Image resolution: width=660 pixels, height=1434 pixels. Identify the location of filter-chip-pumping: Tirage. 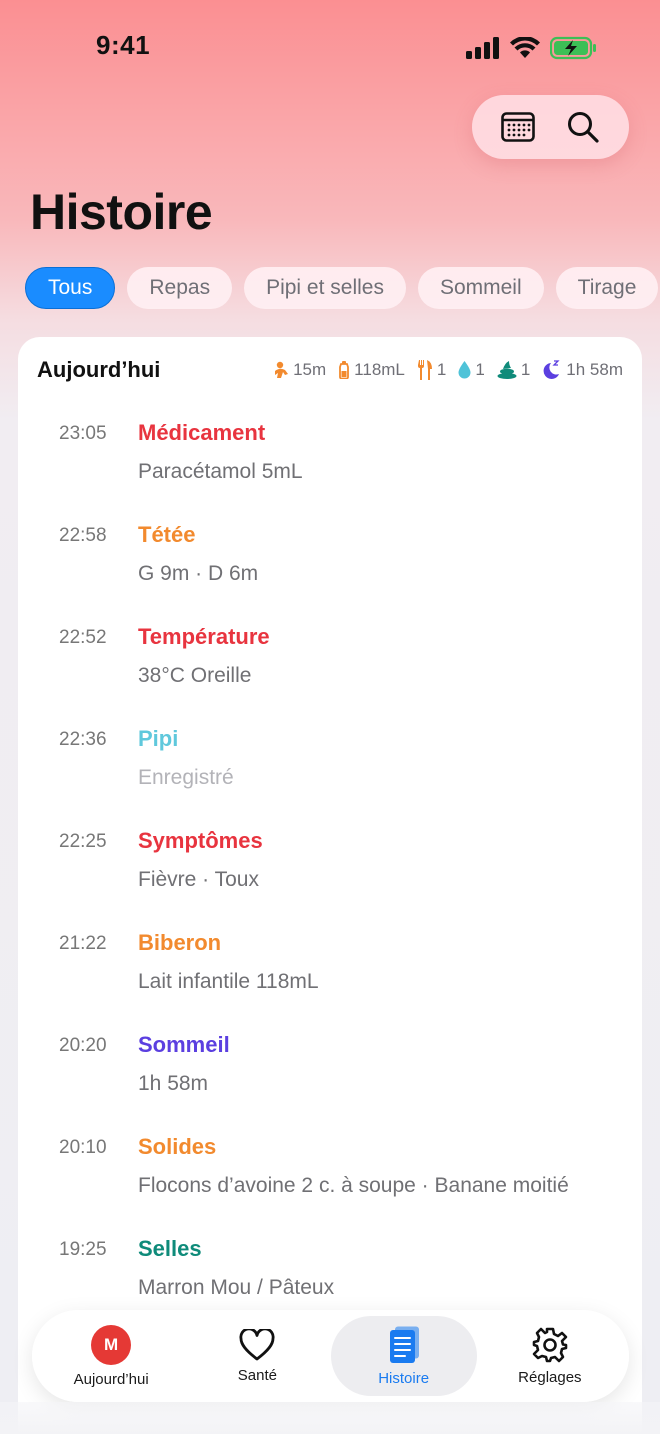
(607, 288).